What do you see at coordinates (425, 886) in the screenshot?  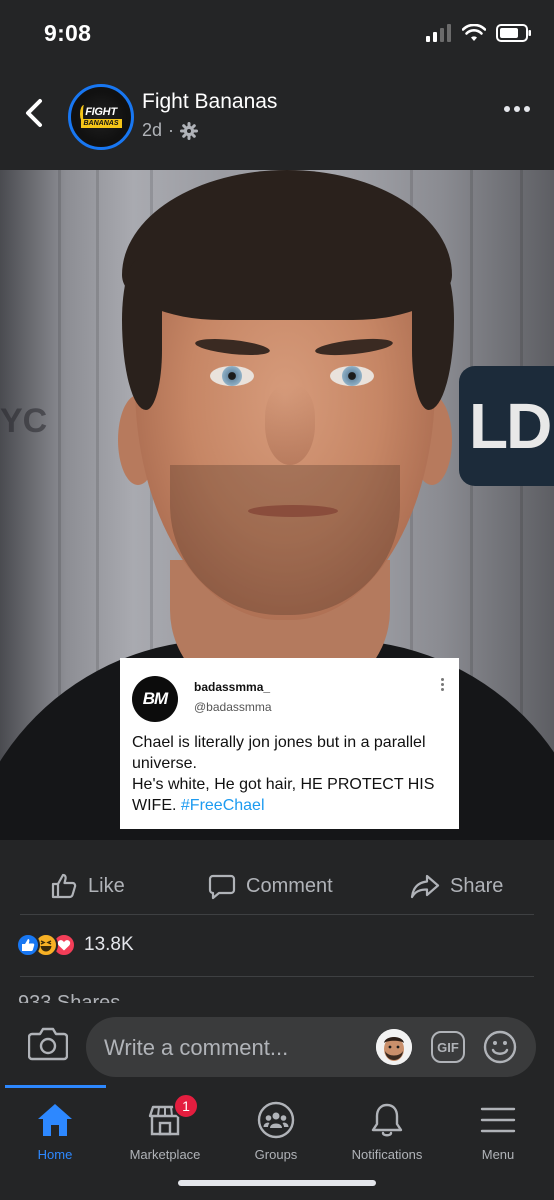 I see `share-icon` at bounding box center [425, 886].